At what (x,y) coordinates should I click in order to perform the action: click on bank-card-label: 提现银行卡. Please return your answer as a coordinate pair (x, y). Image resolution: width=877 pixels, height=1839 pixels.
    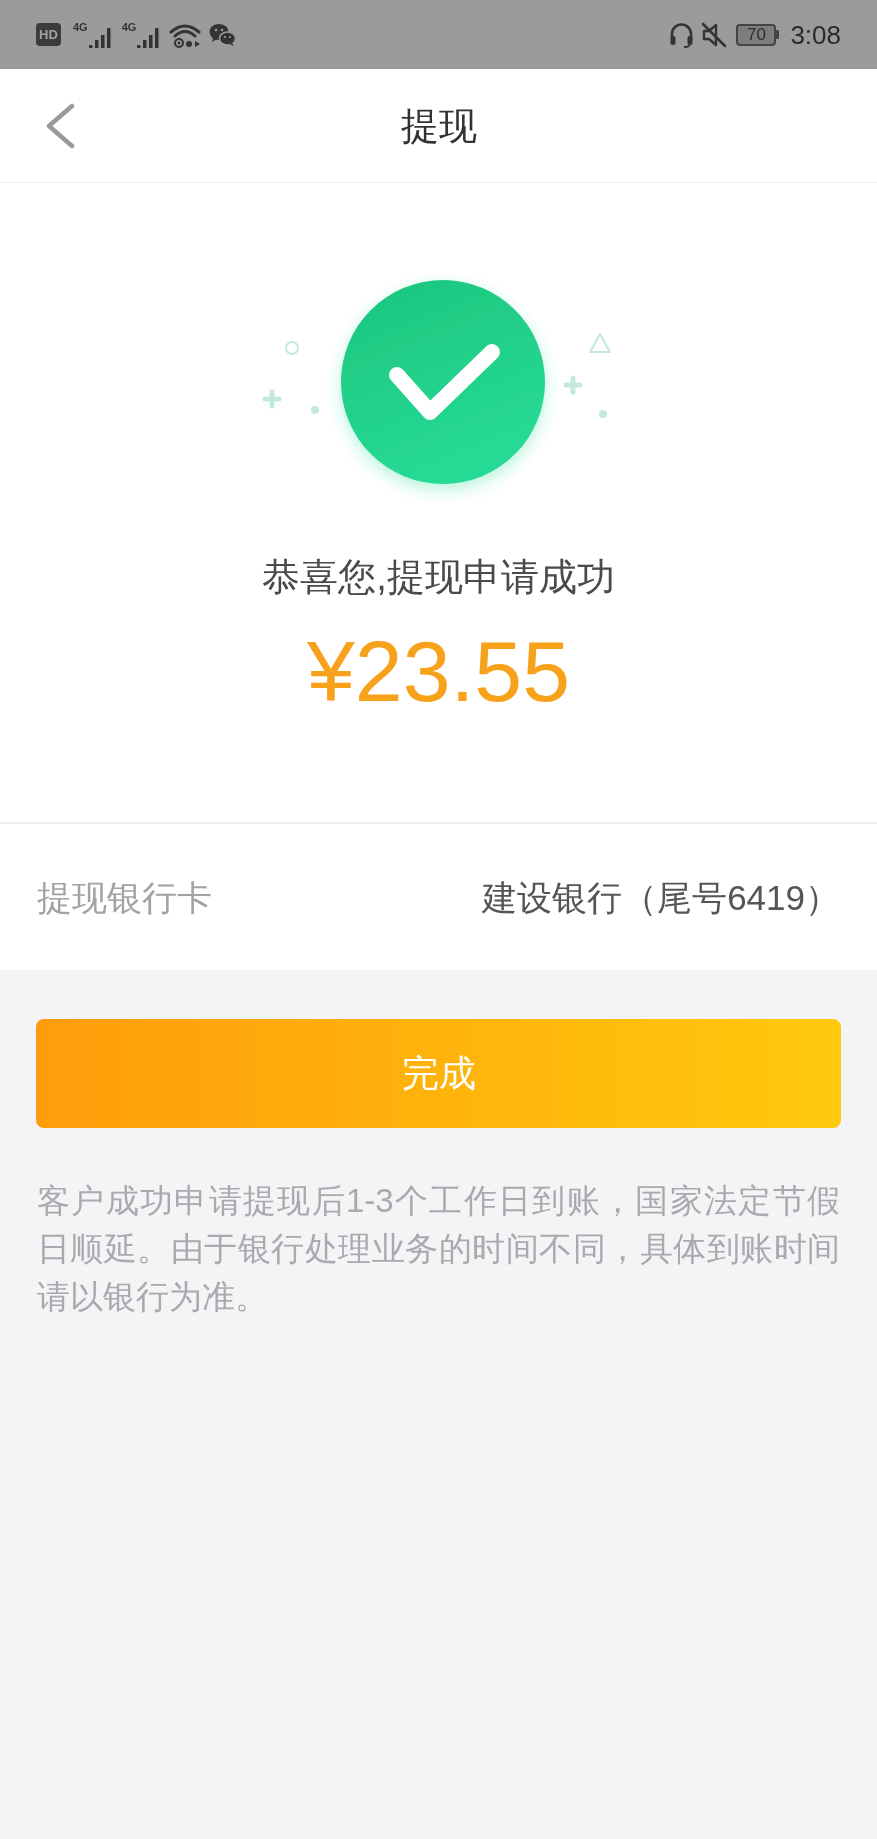
    Looking at the image, I should click on (124, 897).